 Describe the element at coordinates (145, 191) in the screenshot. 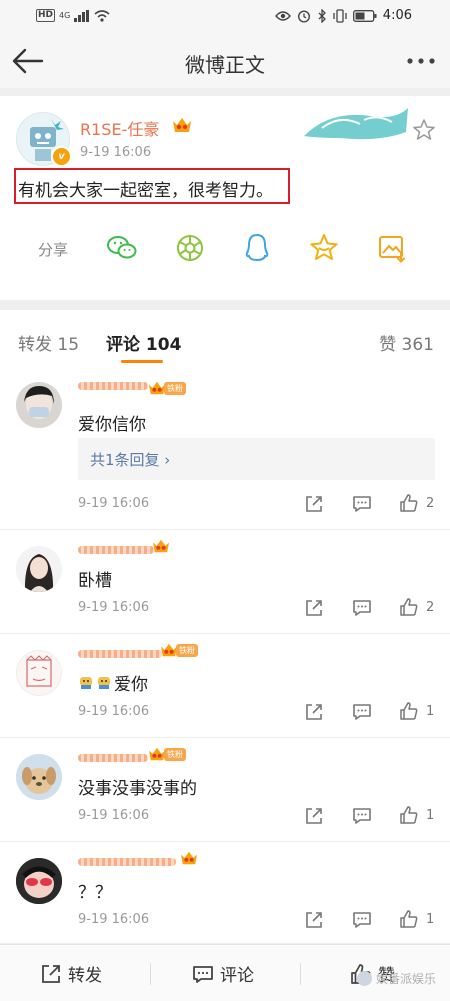

I see `post-text: 有机会大家一起密室，很考智力。` at that location.